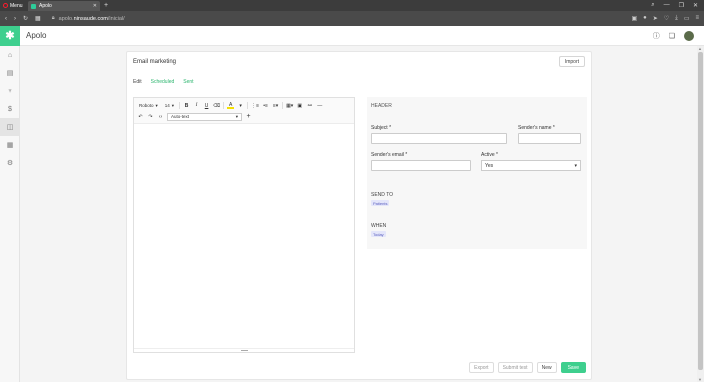 This screenshot has width=704, height=382. I want to click on app-header: ✱ Apolo ⓘ ❏, so click(352, 35).